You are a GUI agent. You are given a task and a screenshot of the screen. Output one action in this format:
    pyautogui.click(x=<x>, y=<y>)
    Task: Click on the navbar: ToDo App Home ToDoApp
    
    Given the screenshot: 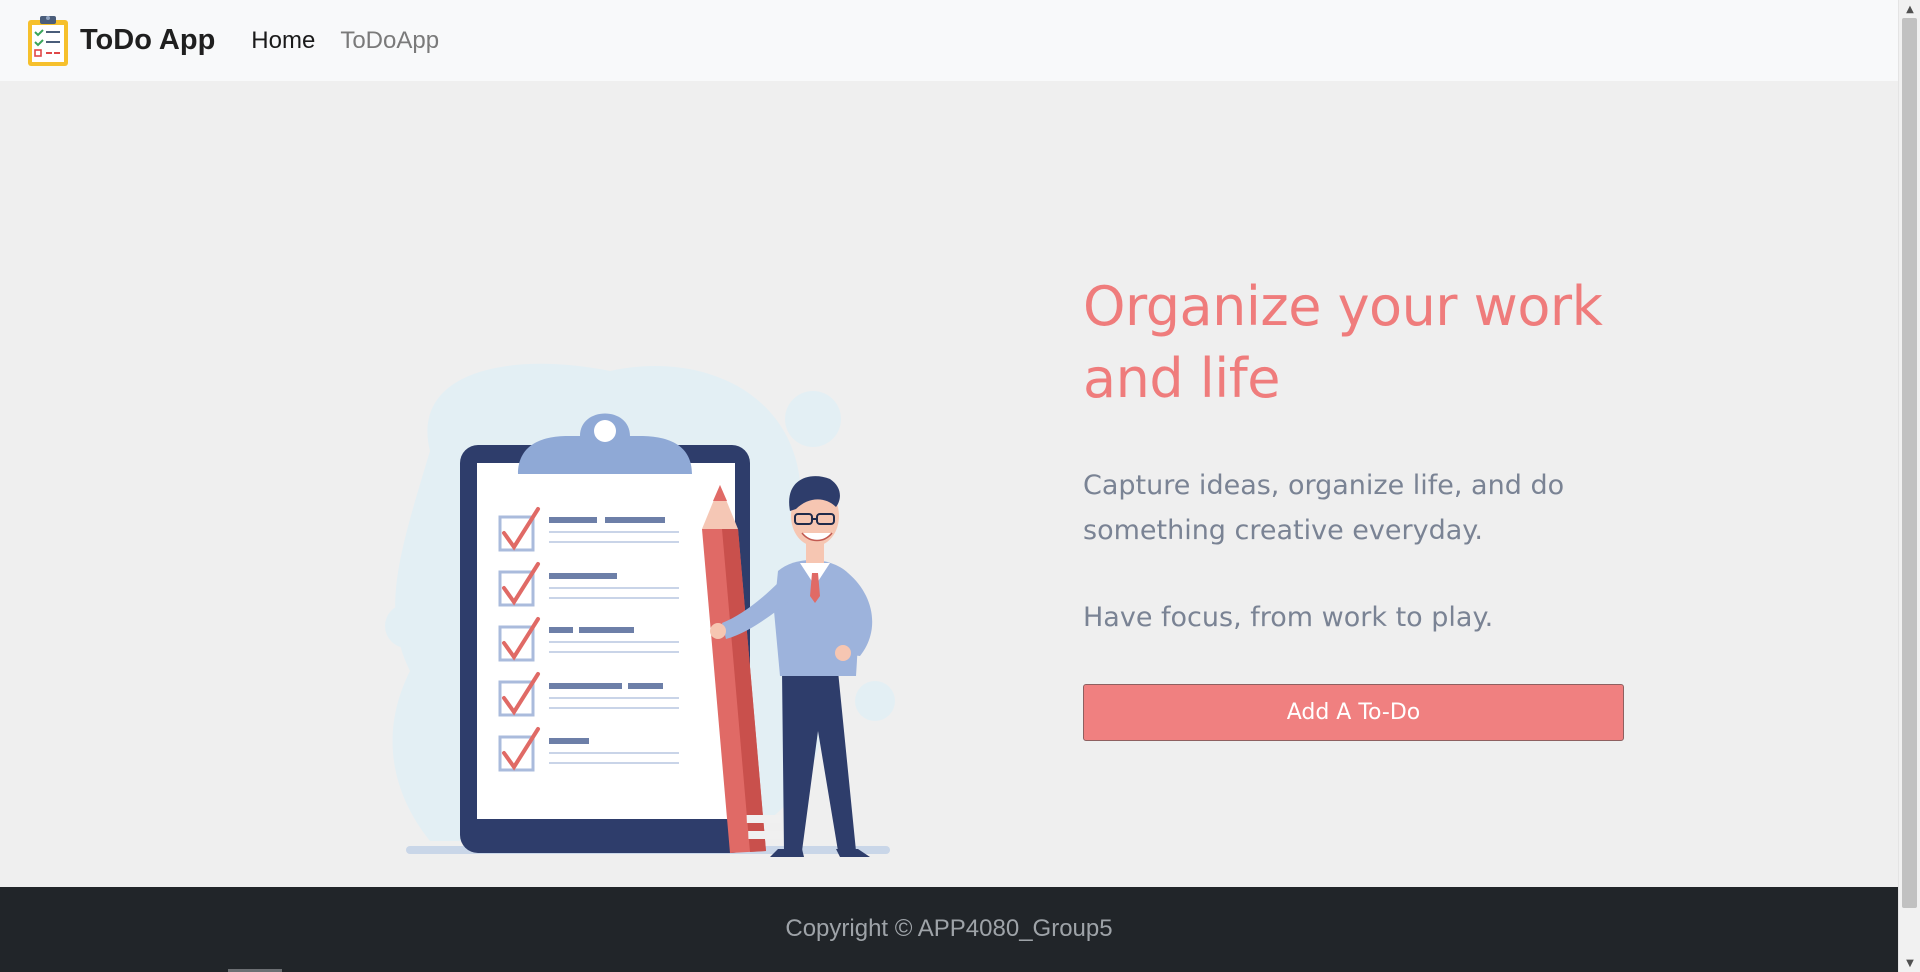 What is the action you would take?
    pyautogui.click(x=949, y=40)
    